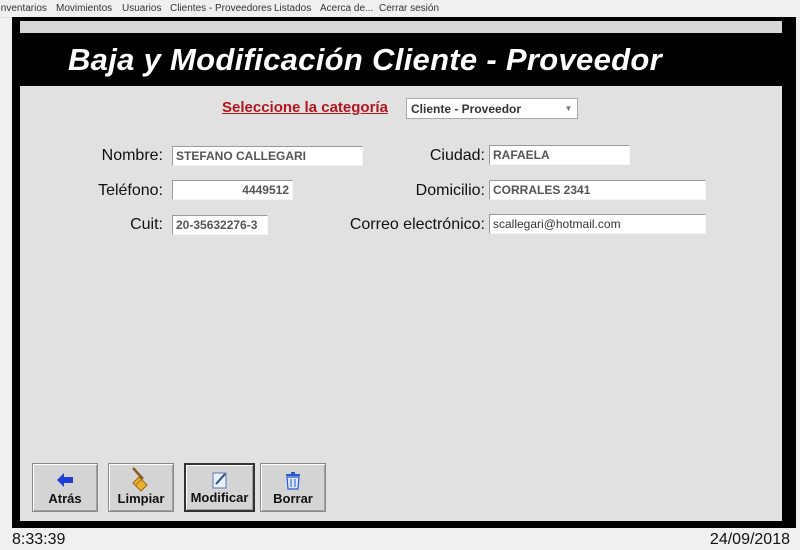 The width and height of the screenshot is (800, 550). I want to click on menu-item-clientes-proveedores: Clientes - Proveedores, so click(221, 8).